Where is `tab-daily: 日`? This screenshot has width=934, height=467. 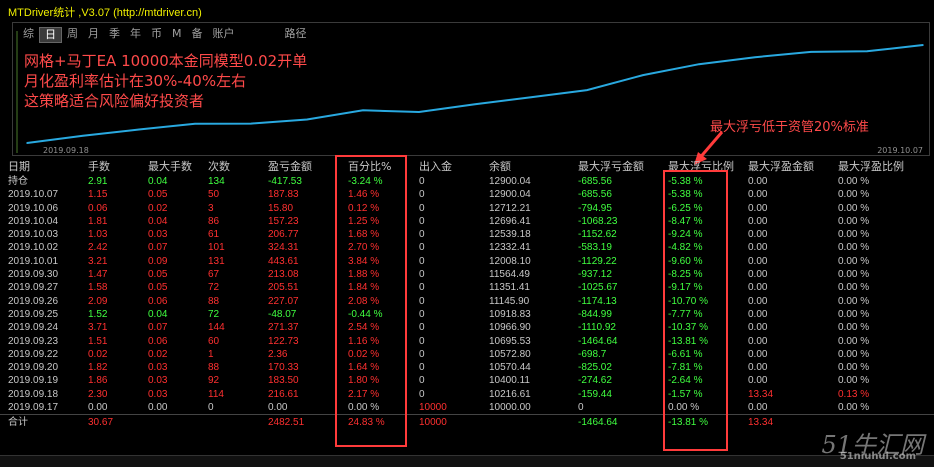
tab-daily: 日 is located at coordinates (50, 35).